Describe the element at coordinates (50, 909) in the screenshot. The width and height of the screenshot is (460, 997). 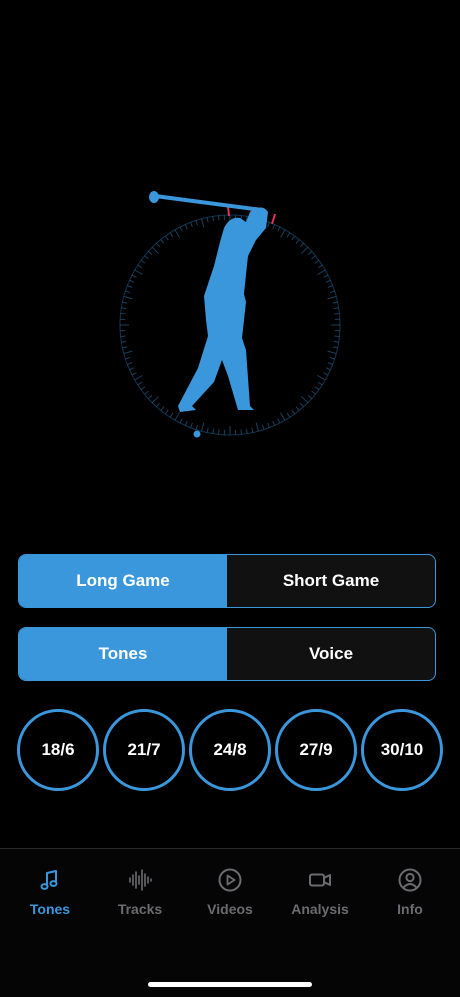
I see `tab-label: Tones` at that location.